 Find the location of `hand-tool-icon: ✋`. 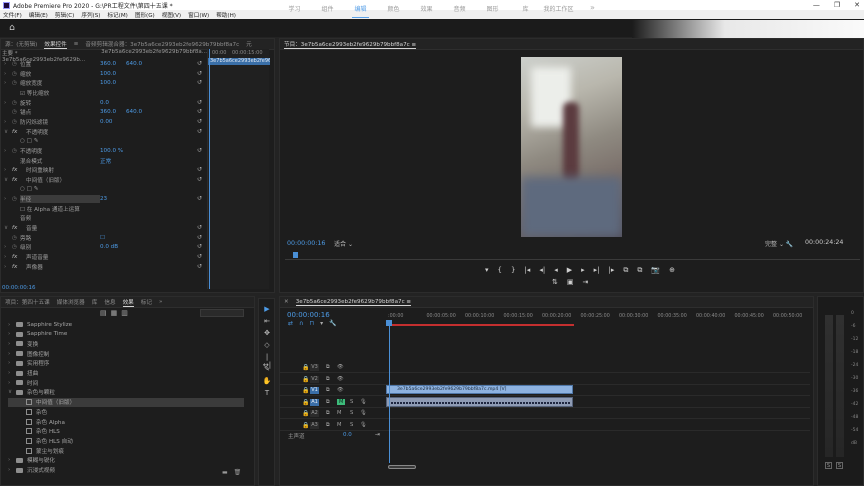

hand-tool-icon: ✋ is located at coordinates (267, 381).